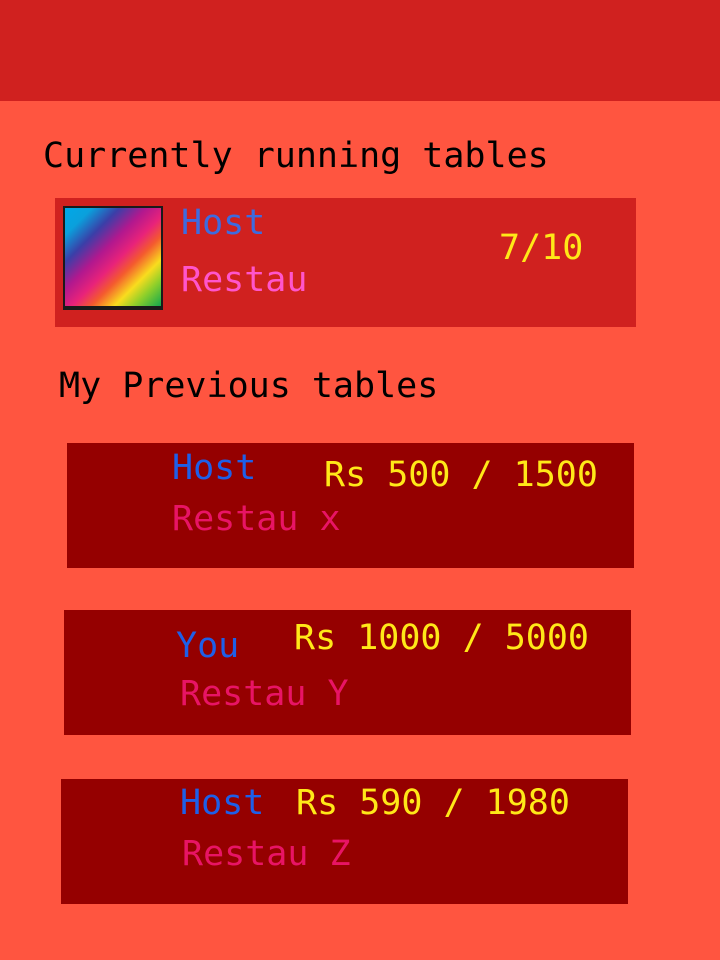 The image size is (720, 960). What do you see at coordinates (541, 248) in the screenshot?
I see `current-table-occupancy: 7/10` at bounding box center [541, 248].